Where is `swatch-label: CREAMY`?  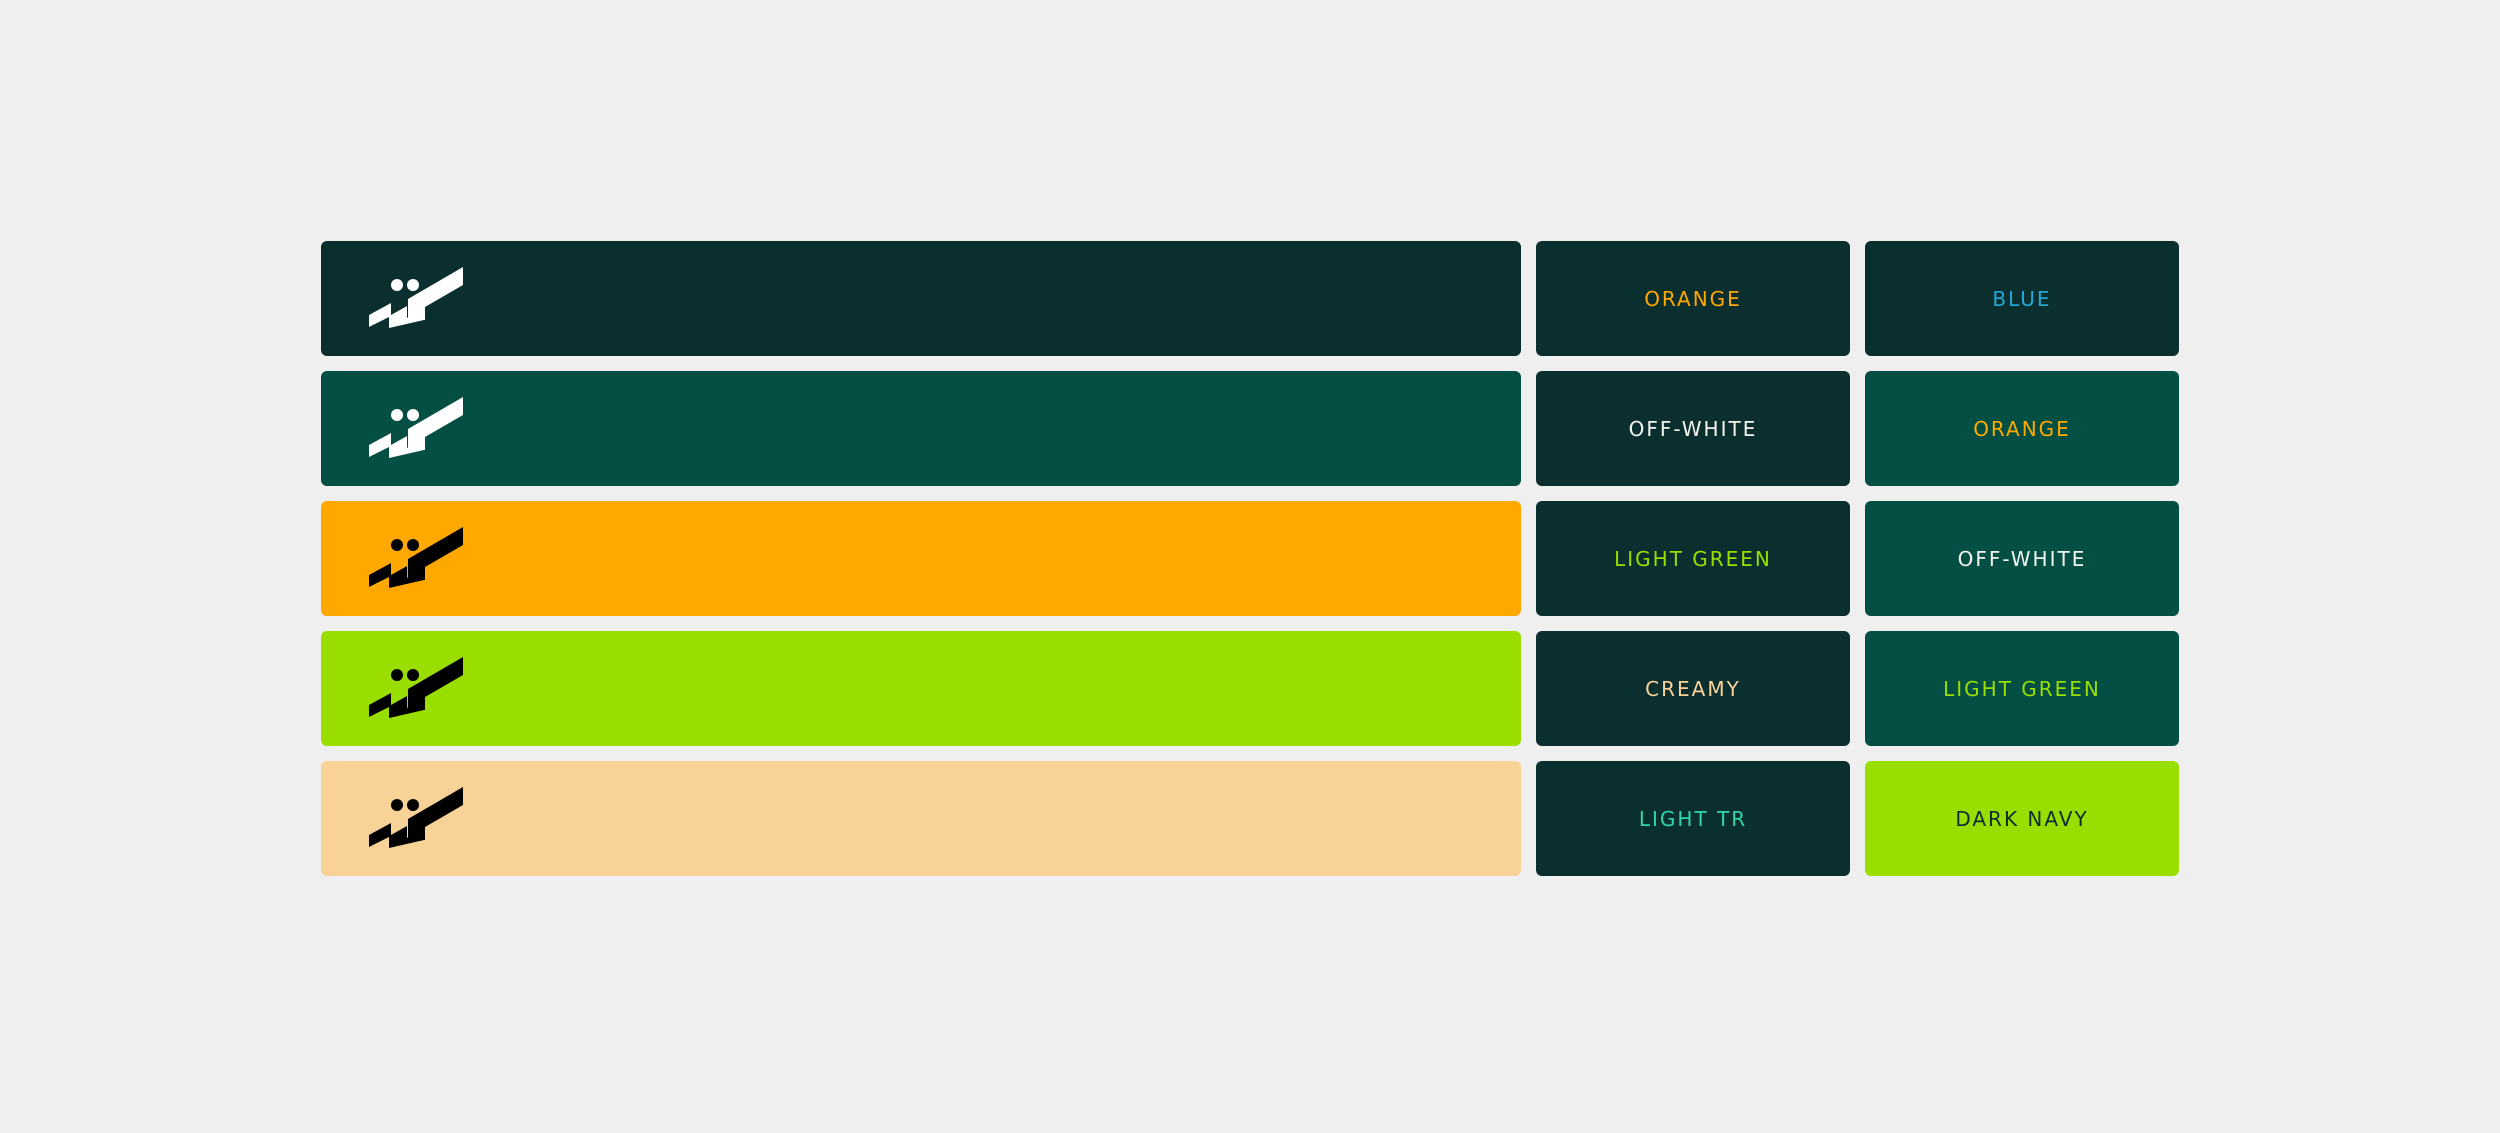 swatch-label: CREAMY is located at coordinates (1693, 688).